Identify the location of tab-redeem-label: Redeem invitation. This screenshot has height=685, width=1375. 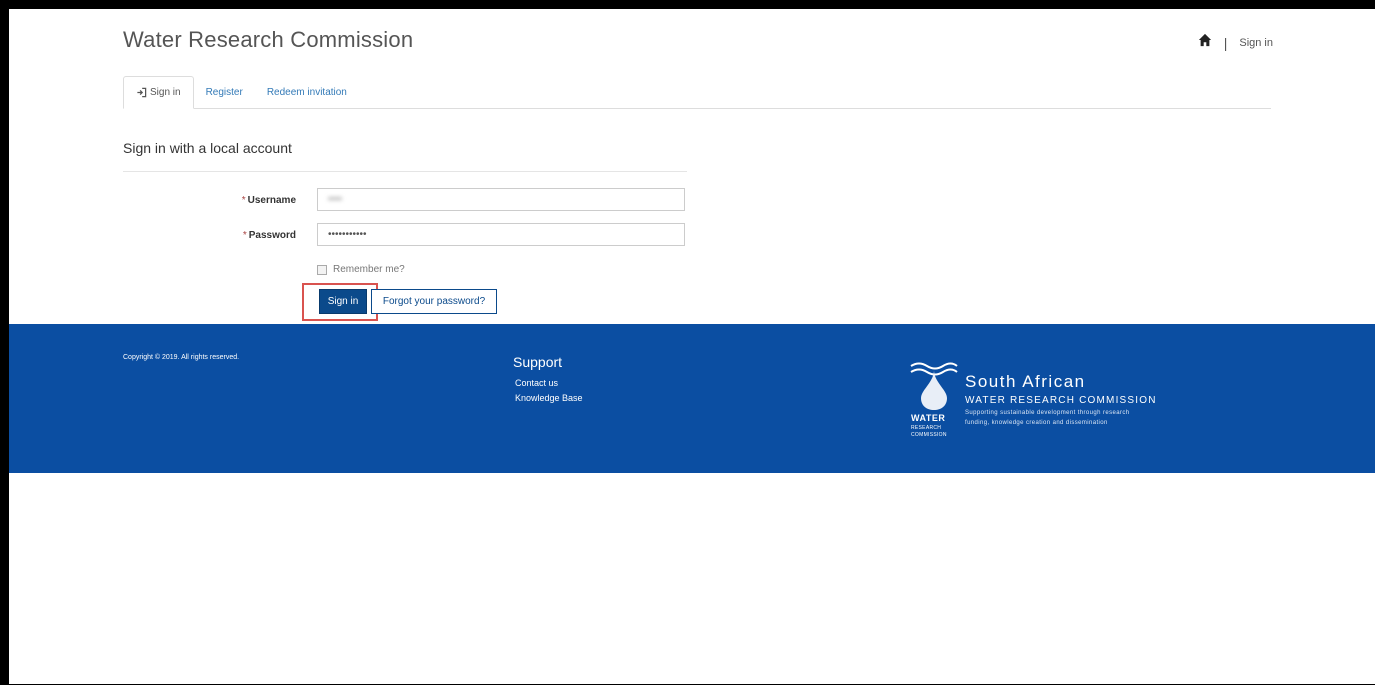
(306, 92).